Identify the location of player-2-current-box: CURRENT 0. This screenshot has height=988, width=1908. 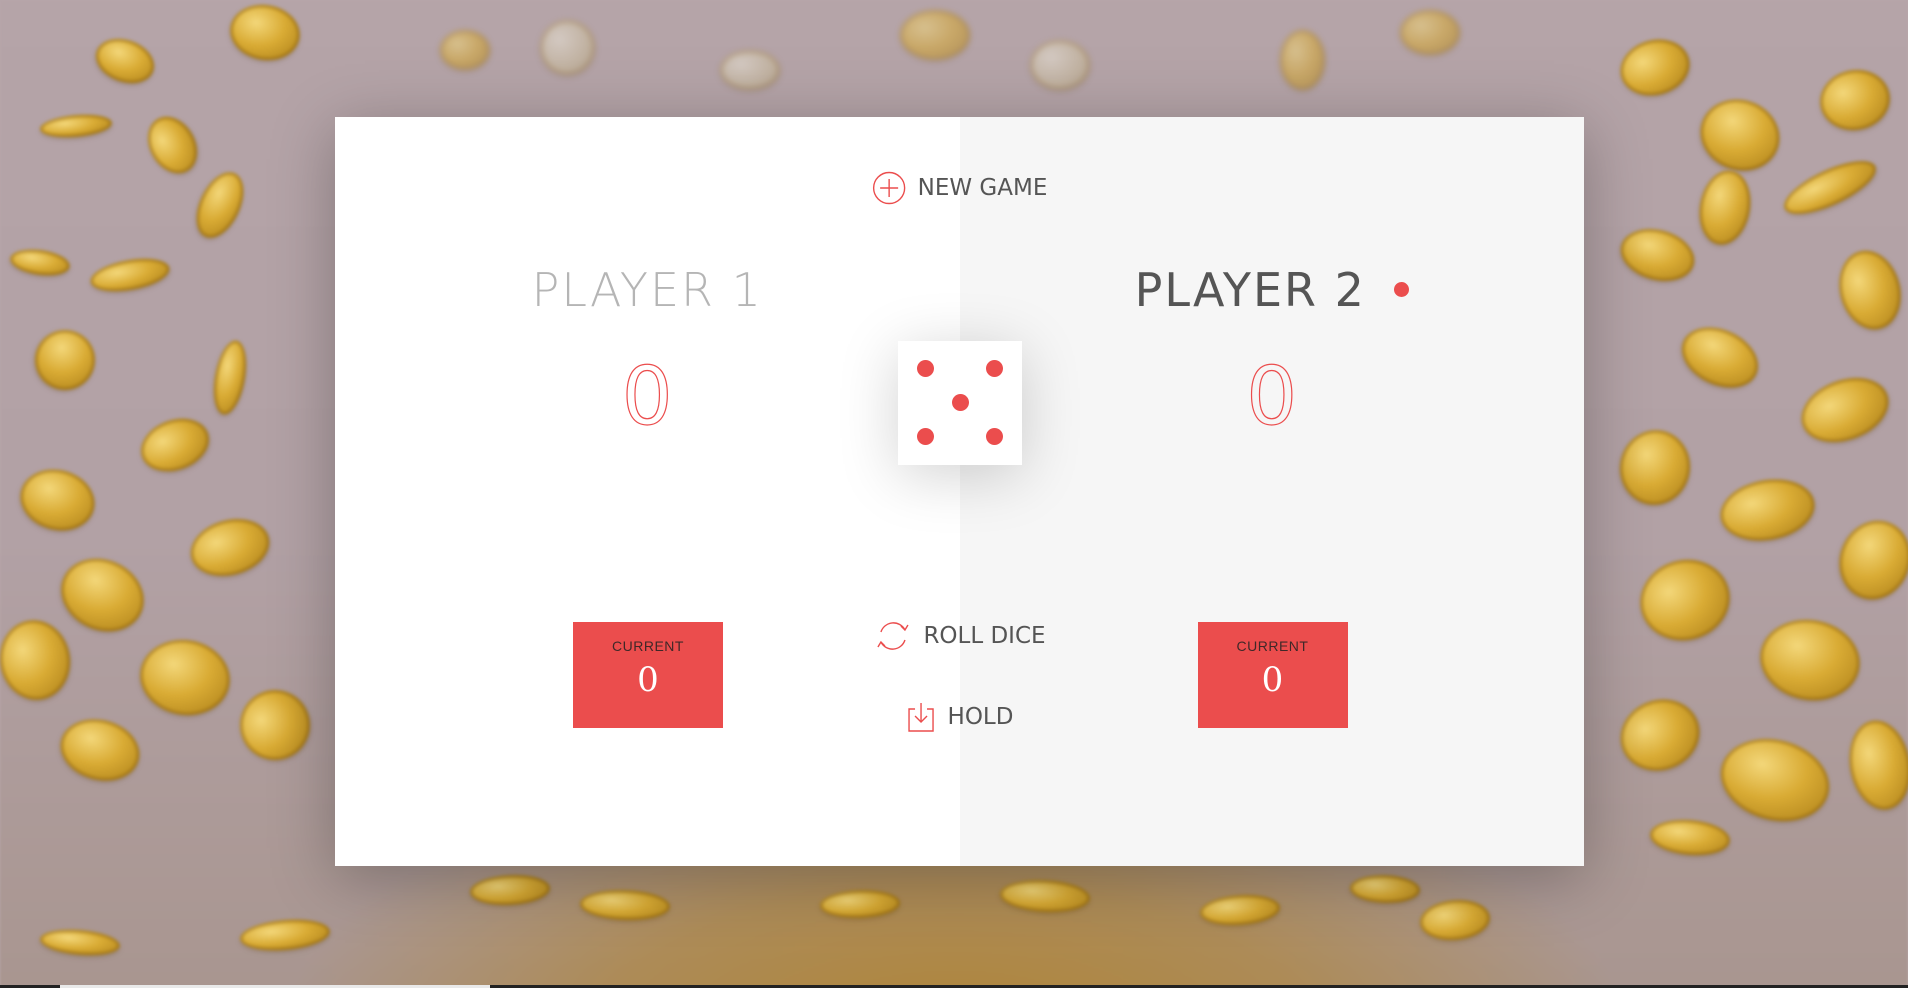
(1272, 675).